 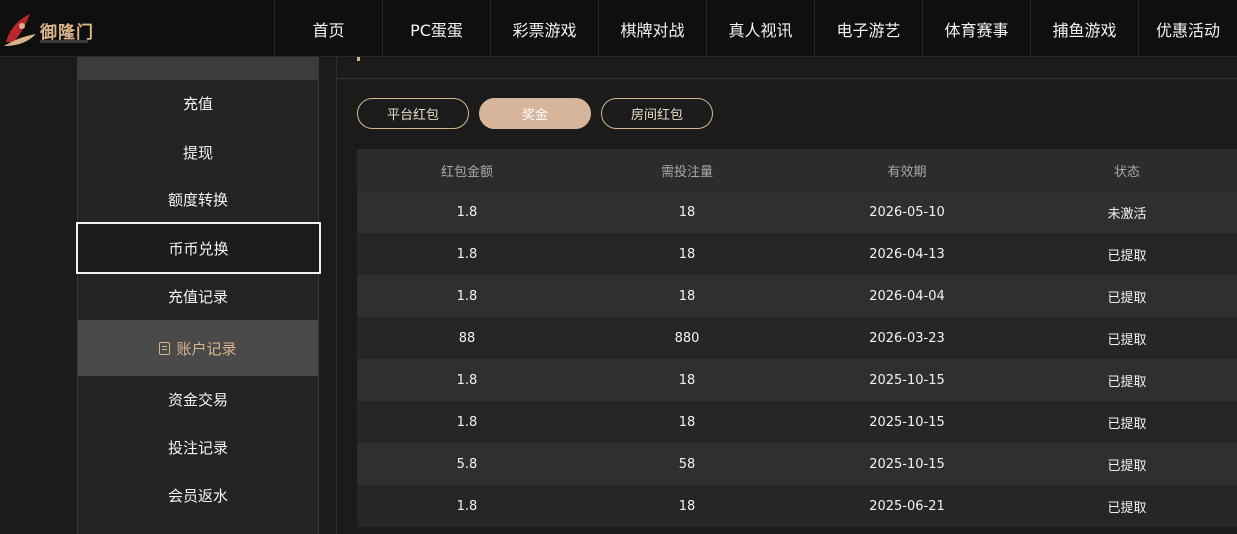 I want to click on table-row: 88 880 2026-03-23 已提取, so click(x=797, y=338).